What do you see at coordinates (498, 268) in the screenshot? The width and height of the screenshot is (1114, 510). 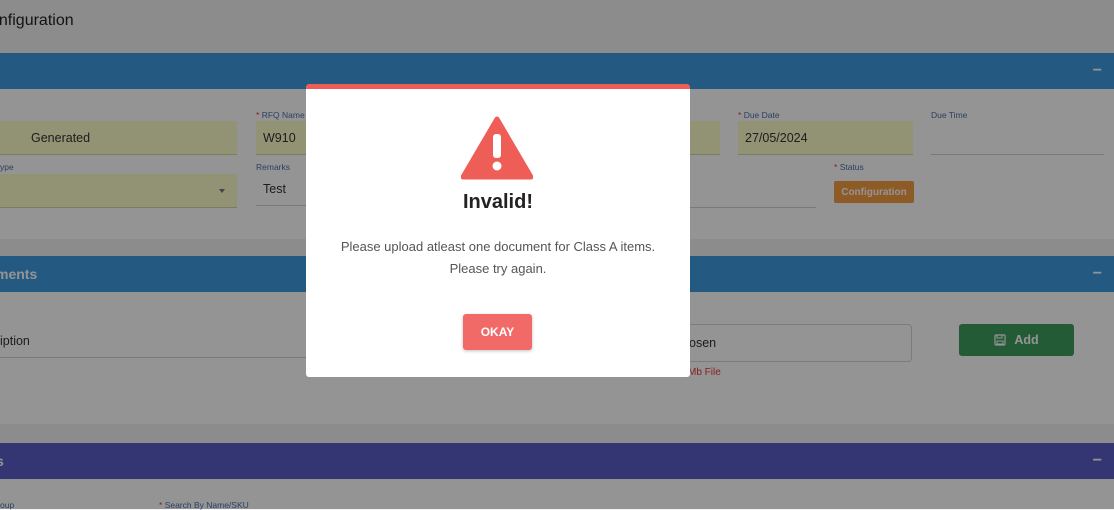 I see `dialog-message-line-2: Please try again.` at bounding box center [498, 268].